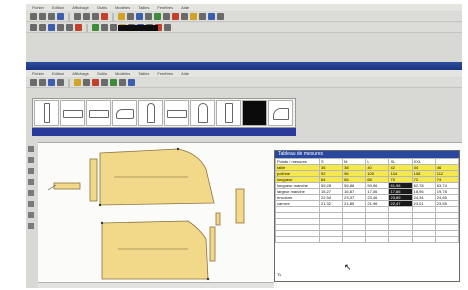 This screenshot has height=290, width=468. I want to click on pattern-thumbnail-selected, so click(254, 113).